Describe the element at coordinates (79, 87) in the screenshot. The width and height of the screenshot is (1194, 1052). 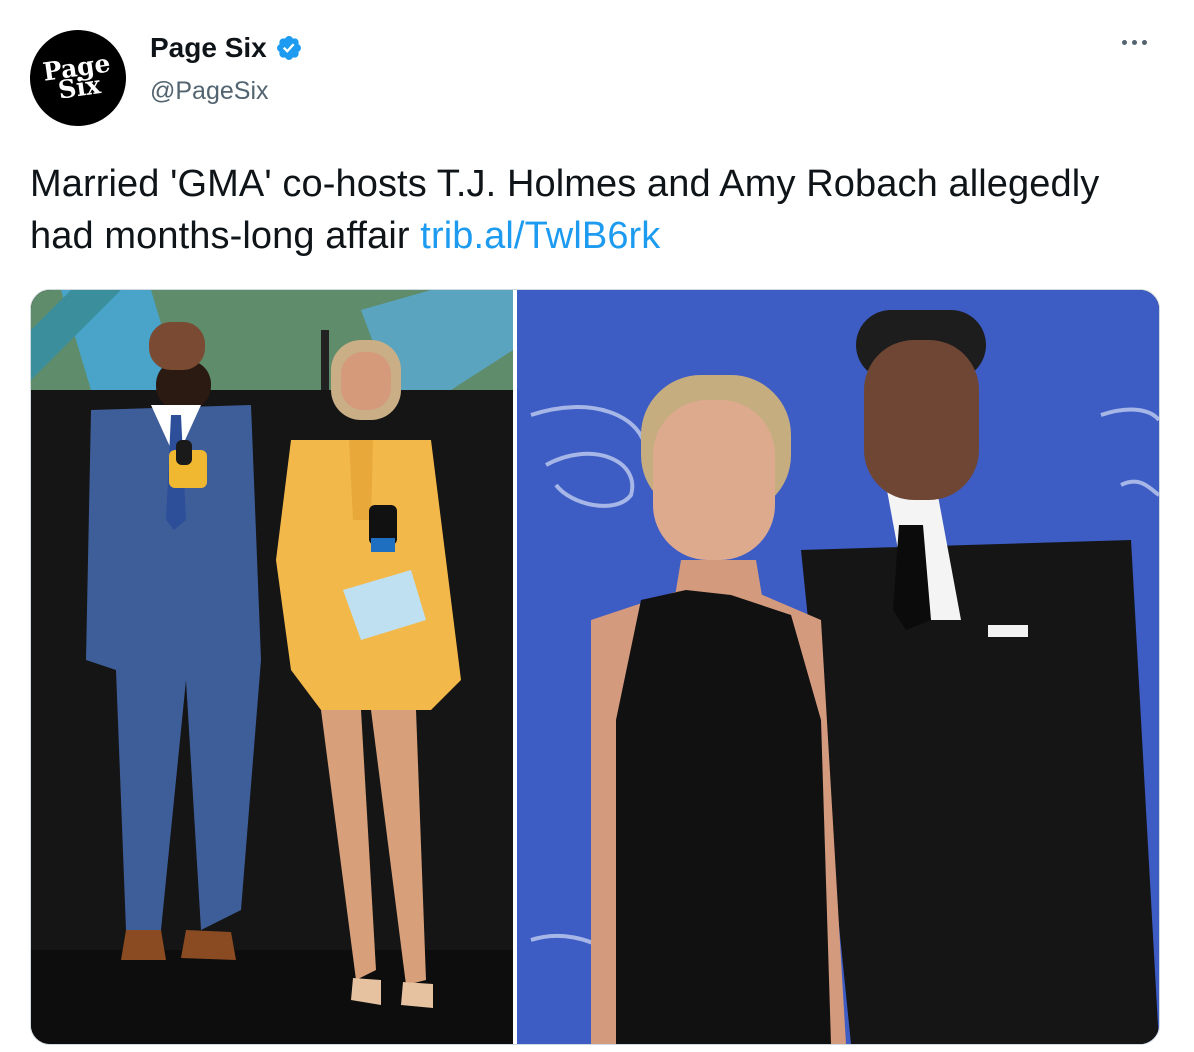
I see `avatar-line-2: Six` at that location.